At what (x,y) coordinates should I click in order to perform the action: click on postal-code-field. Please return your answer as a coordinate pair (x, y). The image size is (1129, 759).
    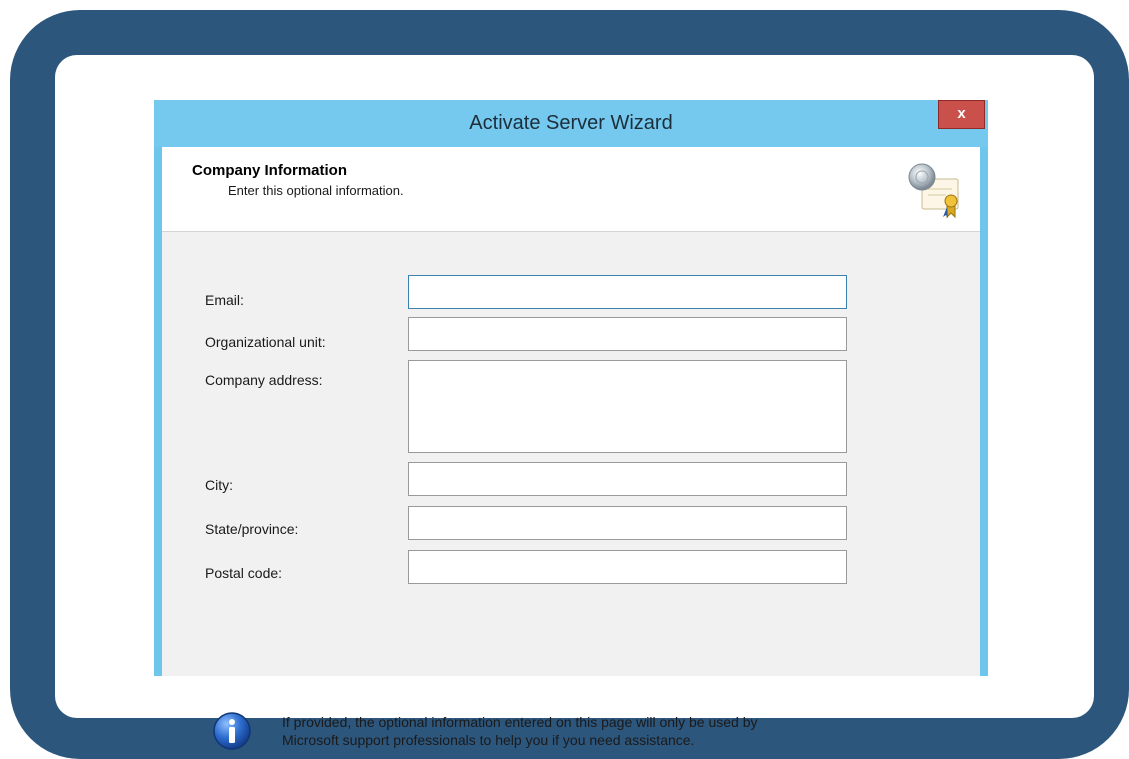
    Looking at the image, I should click on (627, 567).